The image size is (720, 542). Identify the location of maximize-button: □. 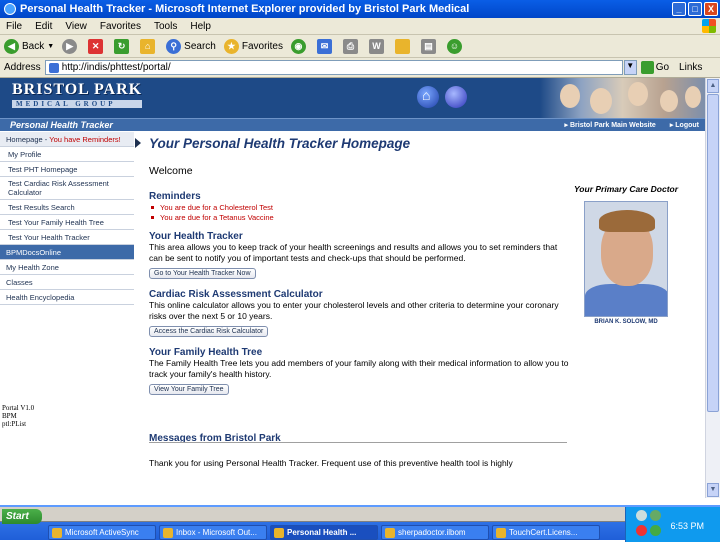
(695, 9).